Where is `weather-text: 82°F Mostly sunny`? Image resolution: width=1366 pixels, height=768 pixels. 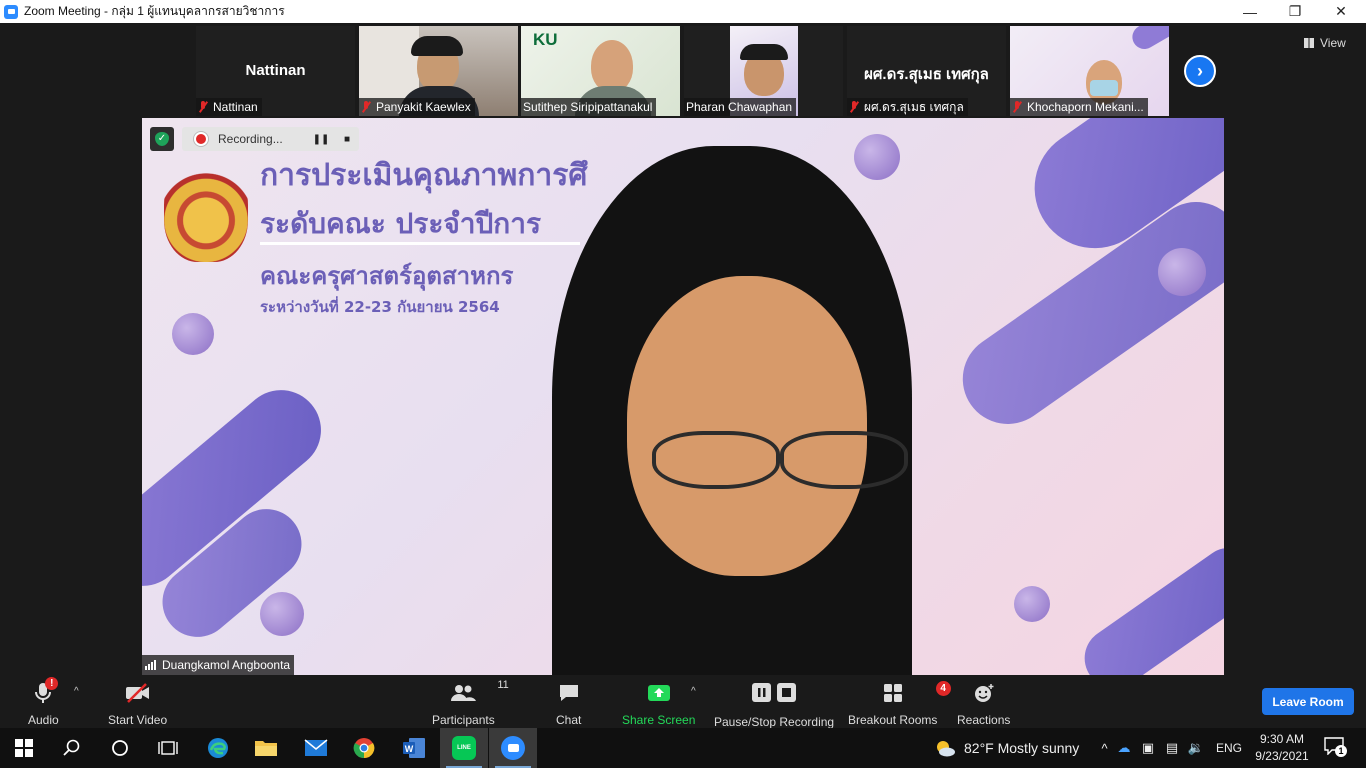
weather-text: 82°F Mostly sunny is located at coordinates (1022, 748).